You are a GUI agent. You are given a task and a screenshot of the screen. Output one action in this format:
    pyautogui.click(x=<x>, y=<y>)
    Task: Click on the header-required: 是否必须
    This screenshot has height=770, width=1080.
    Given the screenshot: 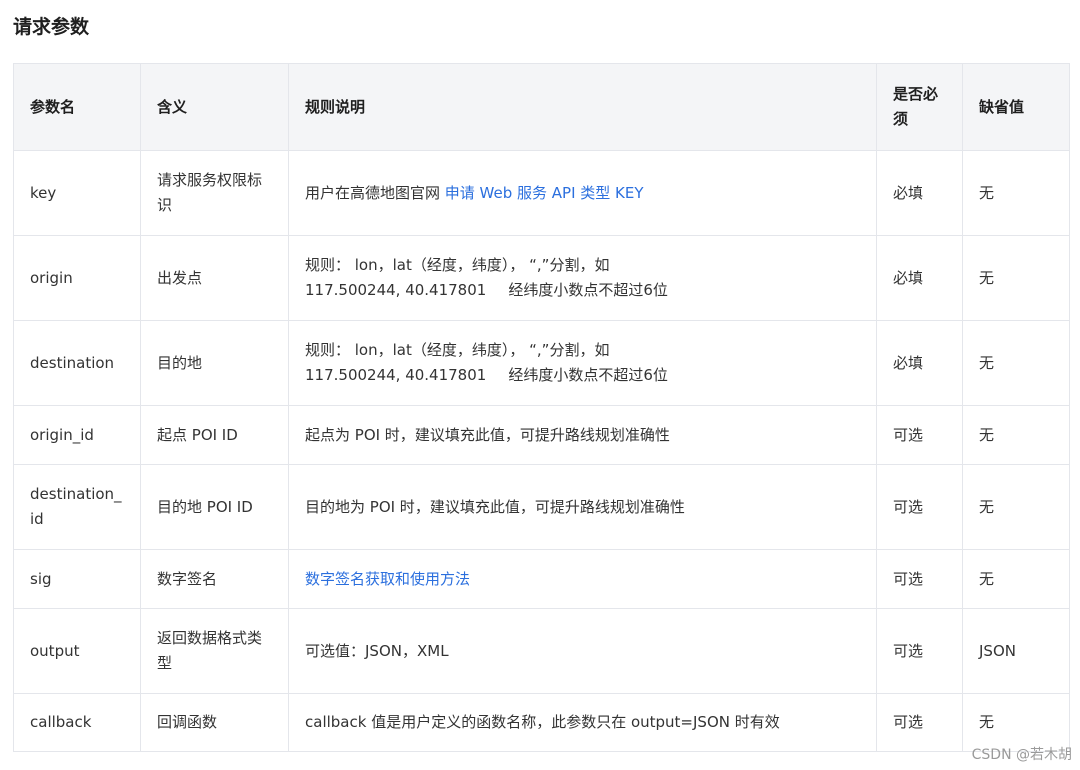 What is the action you would take?
    pyautogui.click(x=919, y=107)
    